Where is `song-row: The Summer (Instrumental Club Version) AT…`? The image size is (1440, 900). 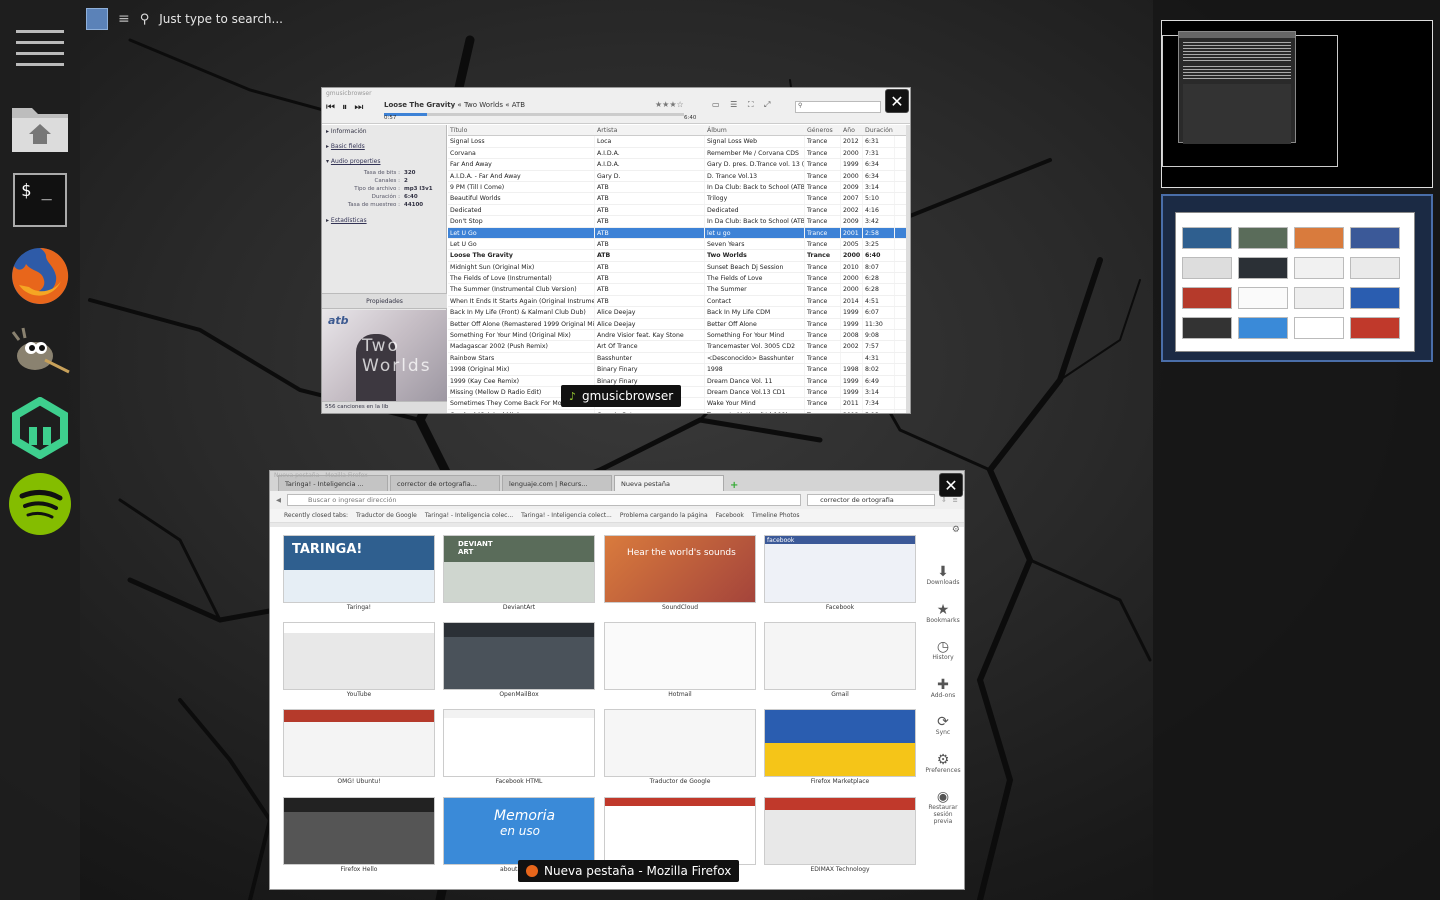
song-row: The Summer (Instrumental Club Version) AT… is located at coordinates (679, 290).